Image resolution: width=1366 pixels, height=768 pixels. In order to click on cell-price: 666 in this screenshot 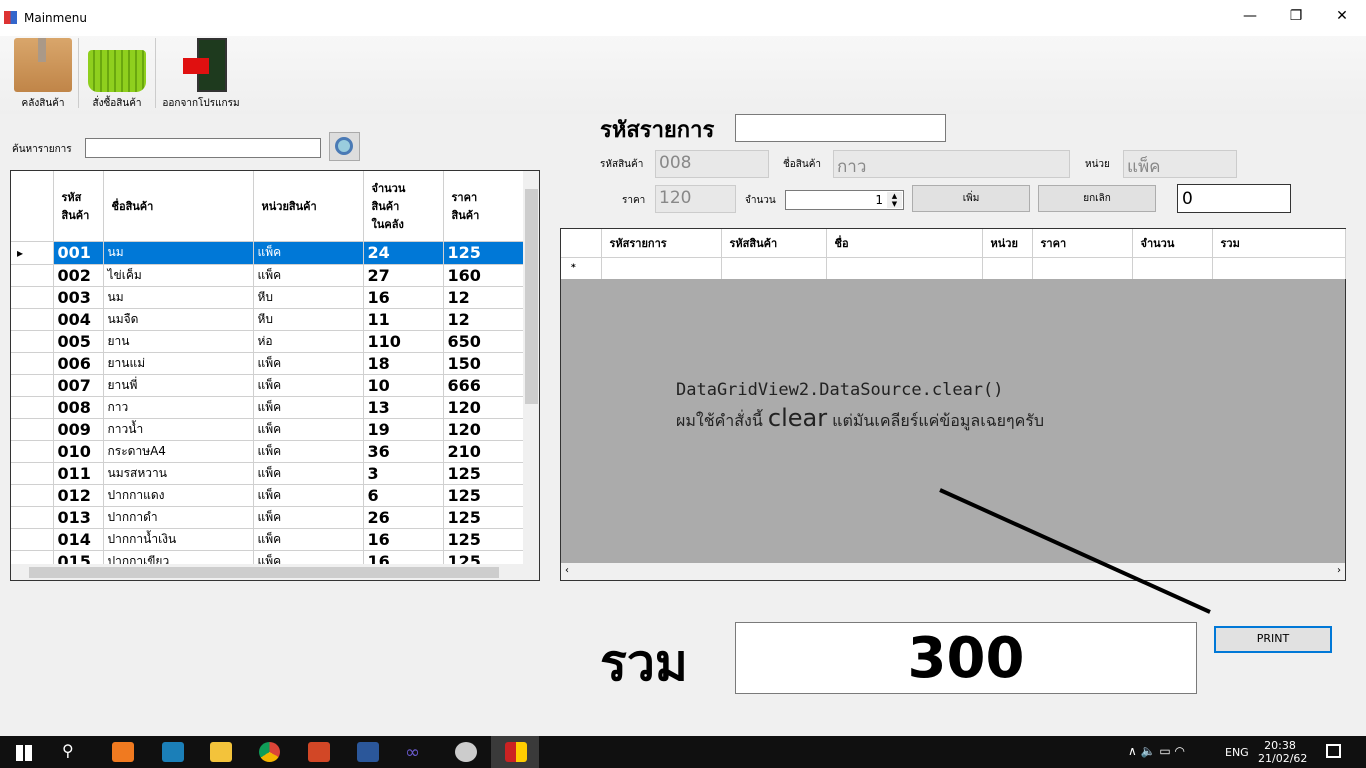, I will do `click(483, 385)`.